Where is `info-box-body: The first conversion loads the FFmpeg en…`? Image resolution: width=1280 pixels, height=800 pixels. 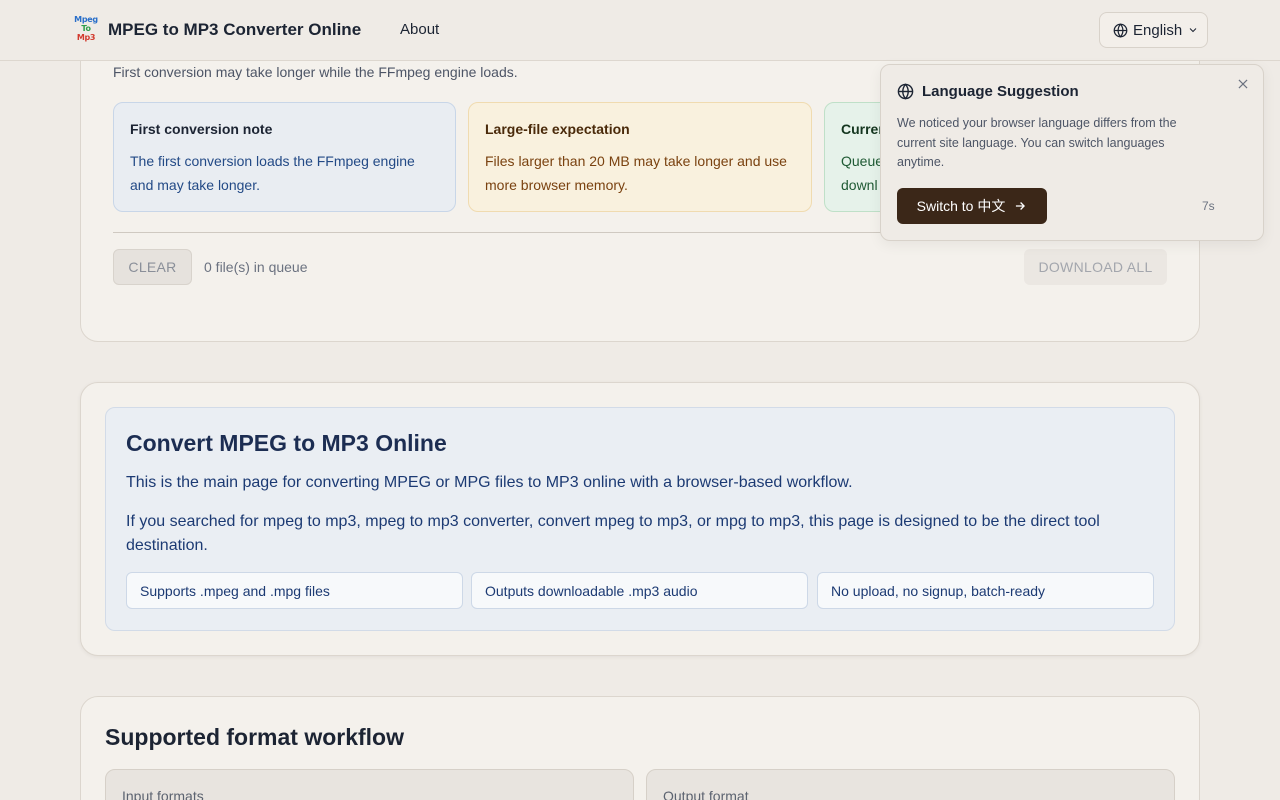 info-box-body: The first conversion loads the FFmpeg en… is located at coordinates (272, 173).